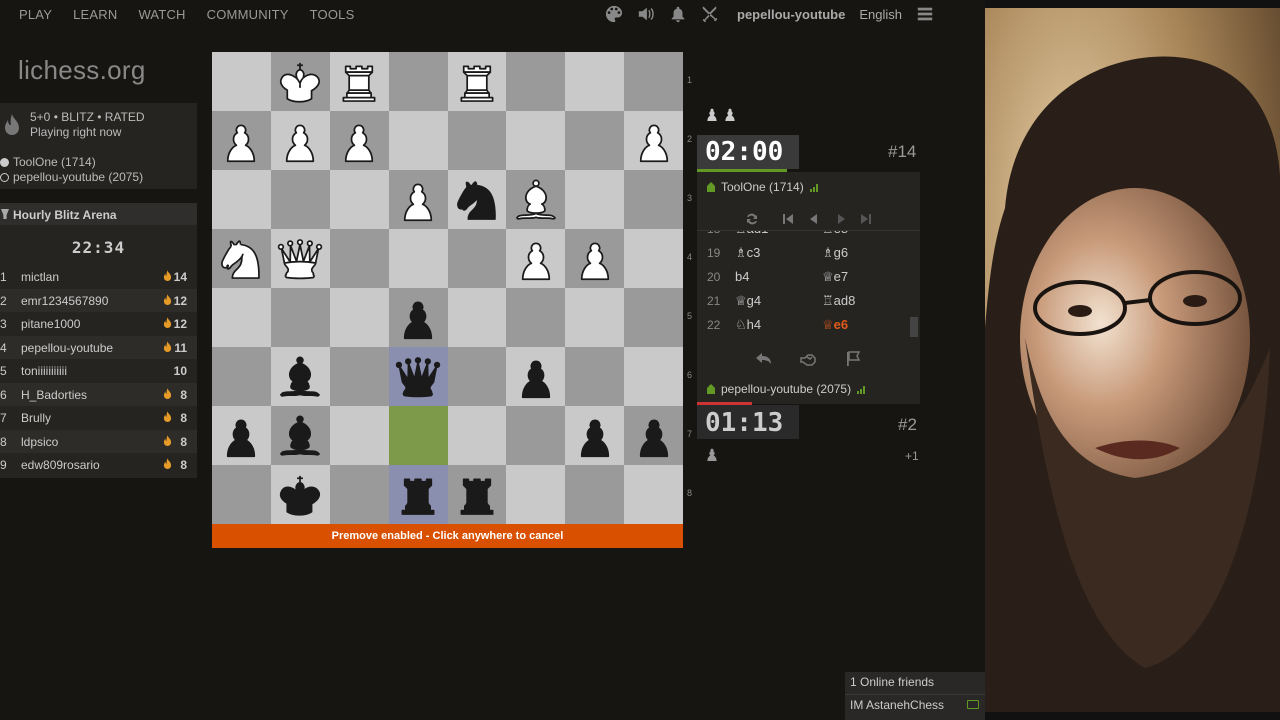 The image size is (1280, 720). What do you see at coordinates (748, 301) in the screenshot?
I see `white-move: ♕g4` at bounding box center [748, 301].